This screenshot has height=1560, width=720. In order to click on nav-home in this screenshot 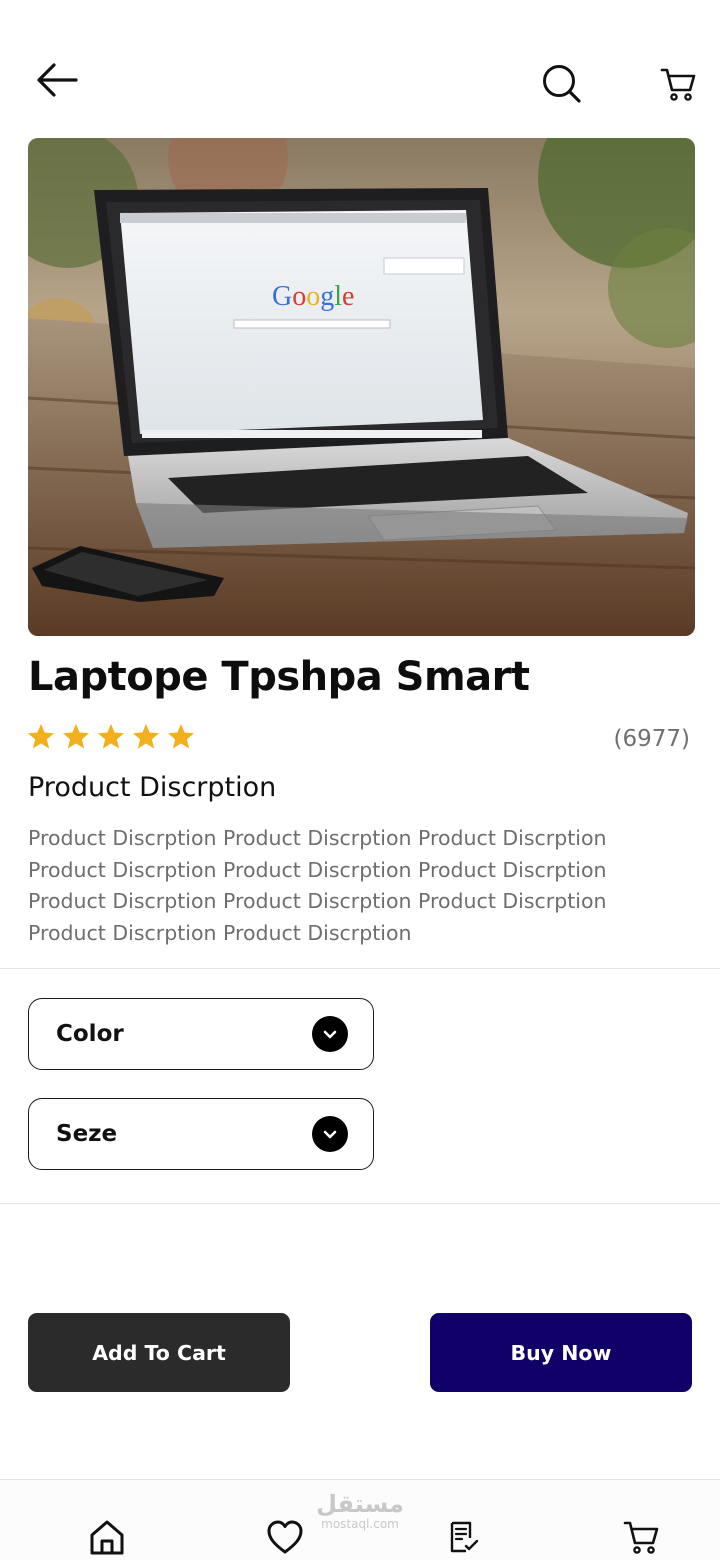, I will do `click(107, 1537)`.